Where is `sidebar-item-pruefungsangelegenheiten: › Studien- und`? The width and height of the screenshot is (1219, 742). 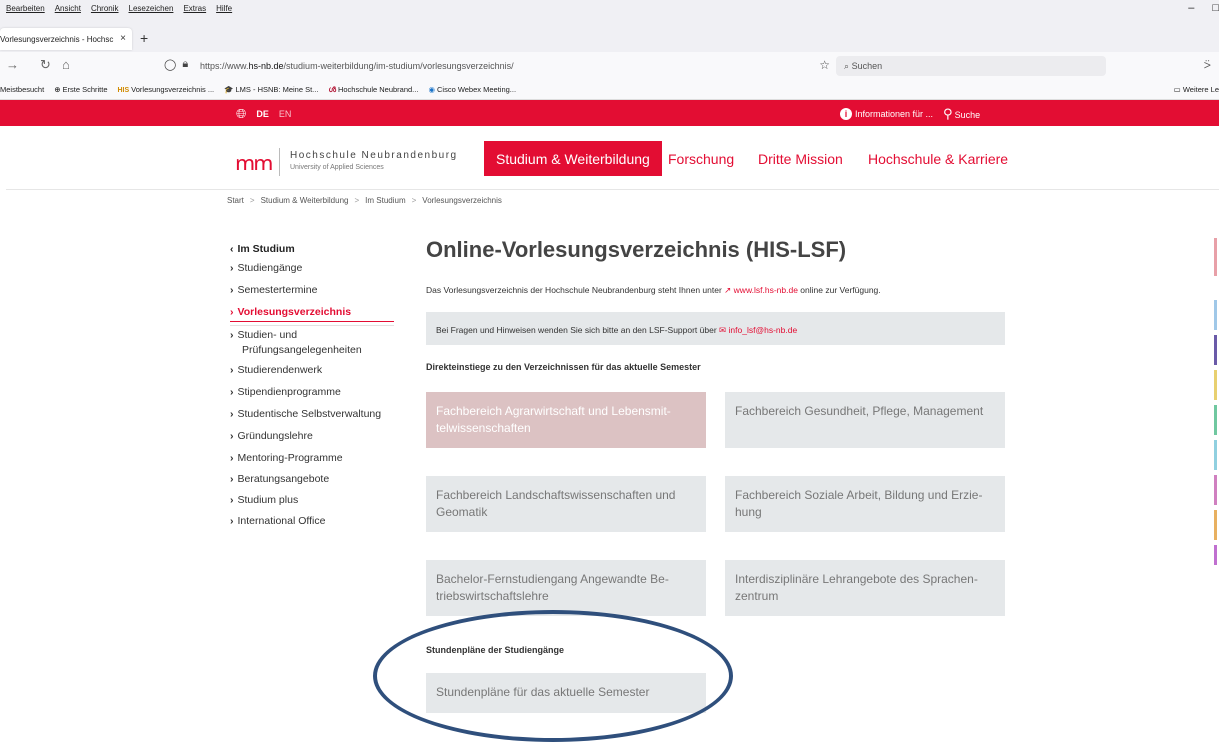 sidebar-item-pruefungsangelegenheiten: › Studien- und is located at coordinates (263, 335).